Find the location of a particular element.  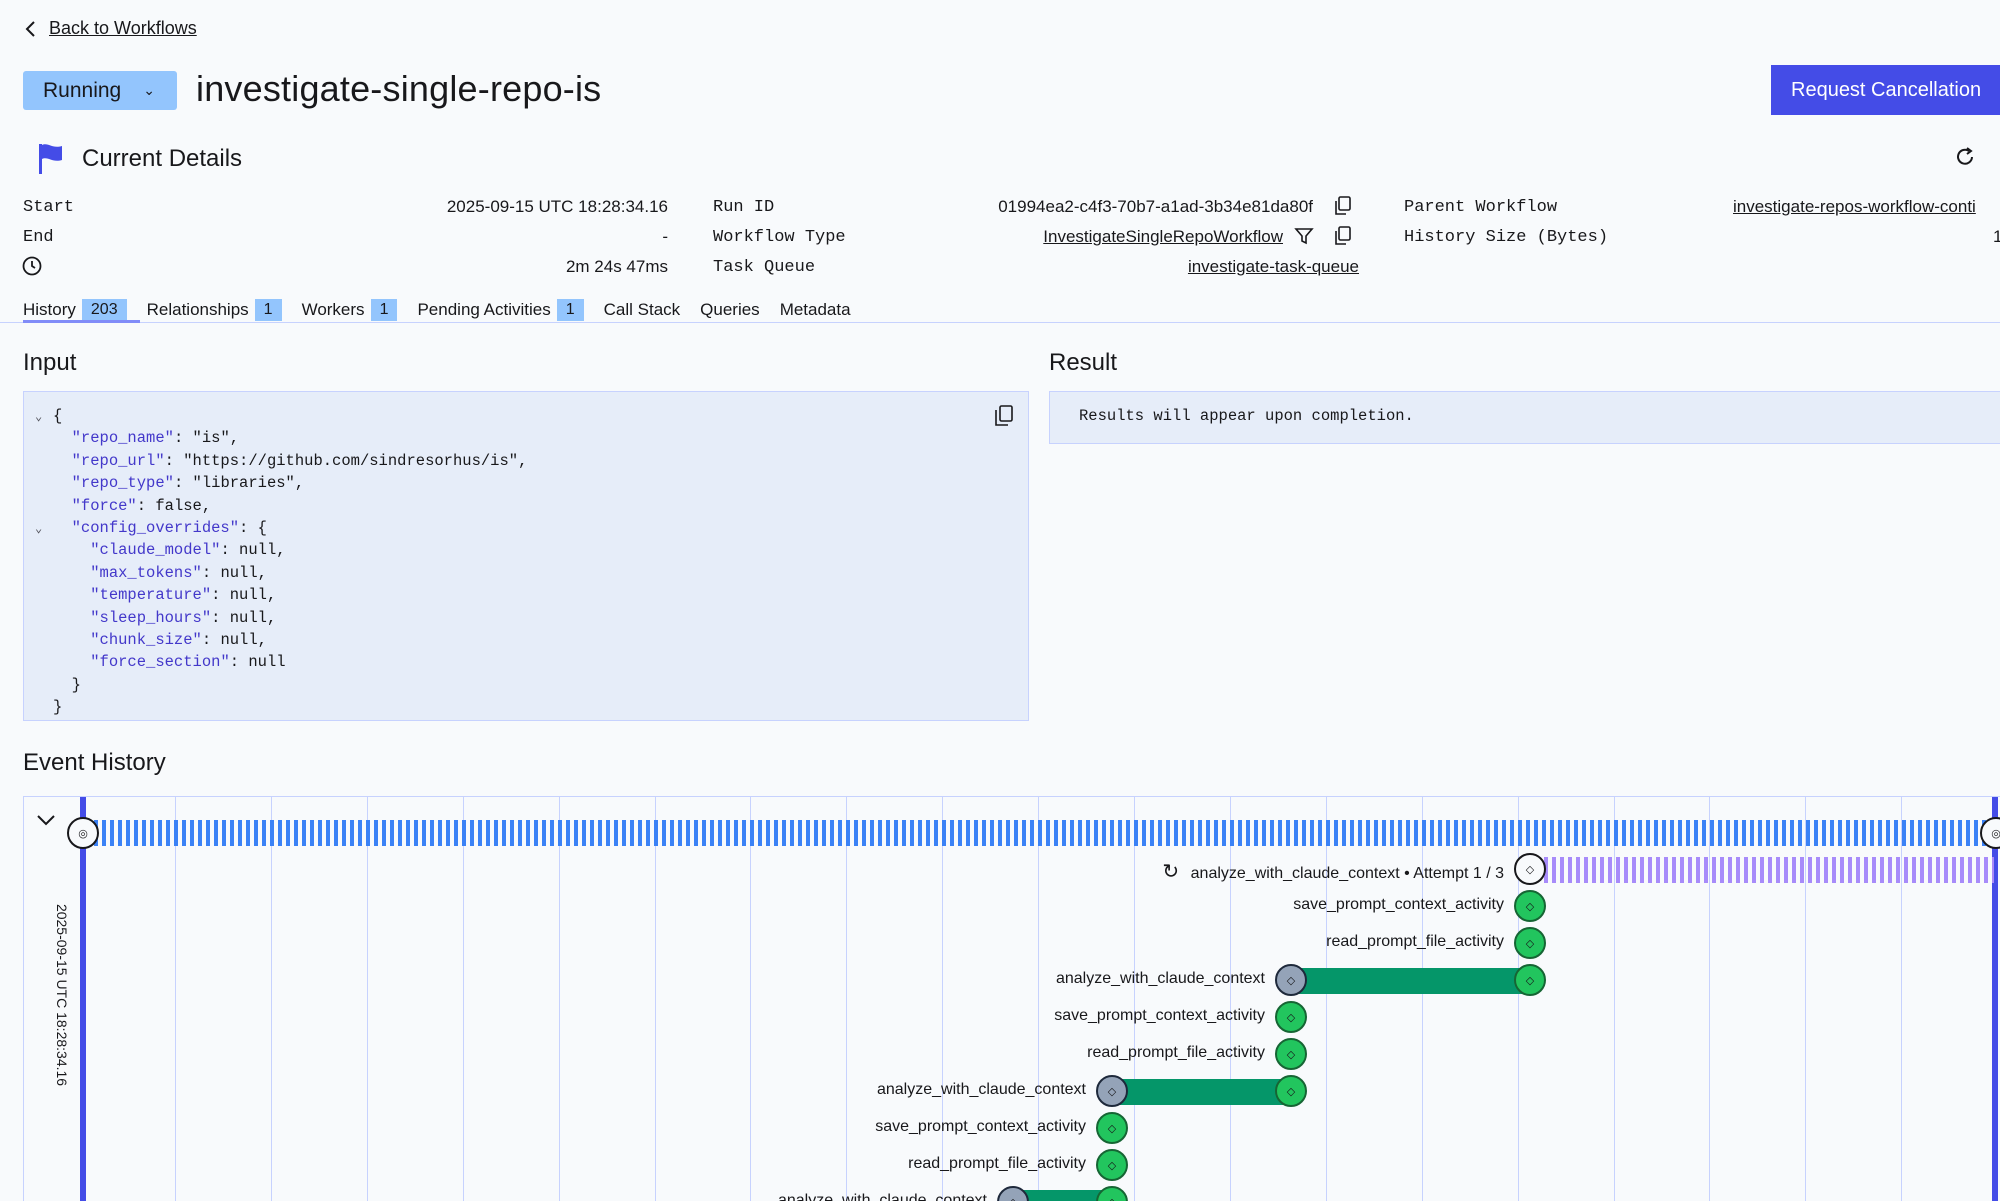

json-line: "force": false, is located at coordinates (281, 507).